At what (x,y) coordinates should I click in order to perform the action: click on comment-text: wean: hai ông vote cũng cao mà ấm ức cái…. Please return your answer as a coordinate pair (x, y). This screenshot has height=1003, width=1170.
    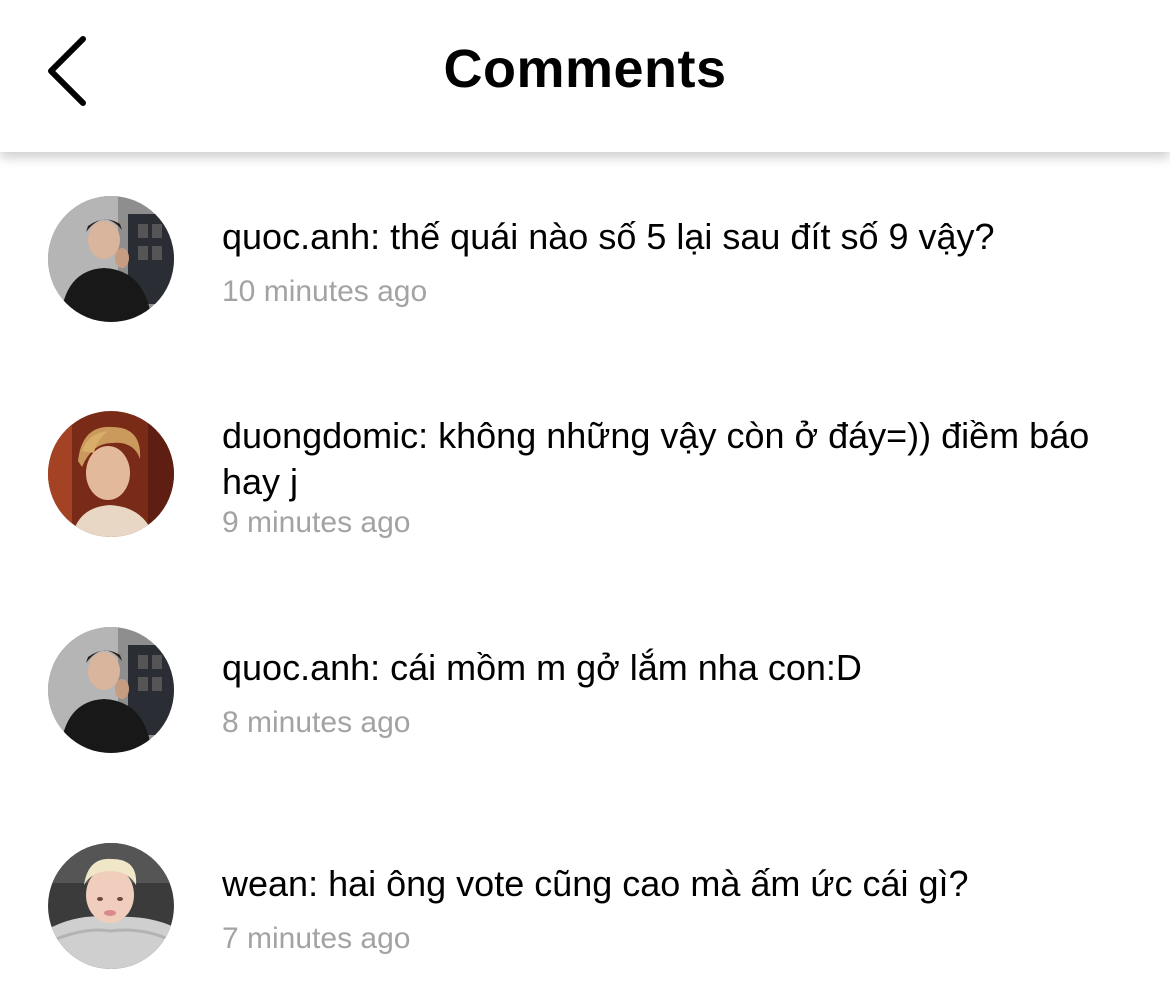
    Looking at the image, I should click on (595, 883).